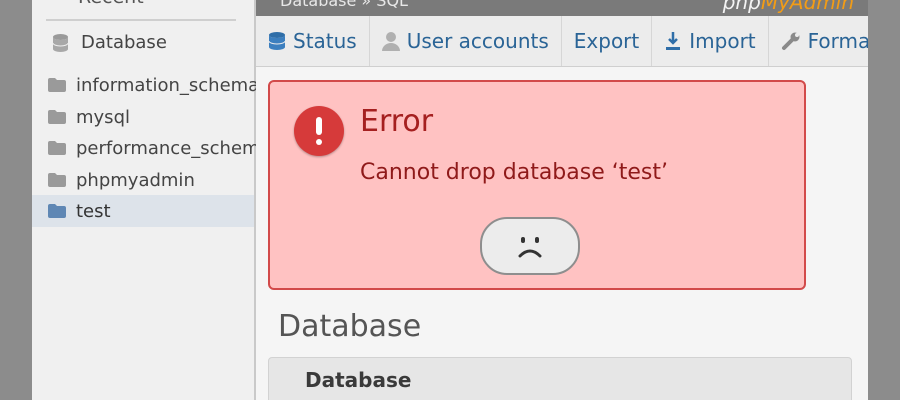 The image size is (900, 400). I want to click on tab-status: Status, so click(313, 41).